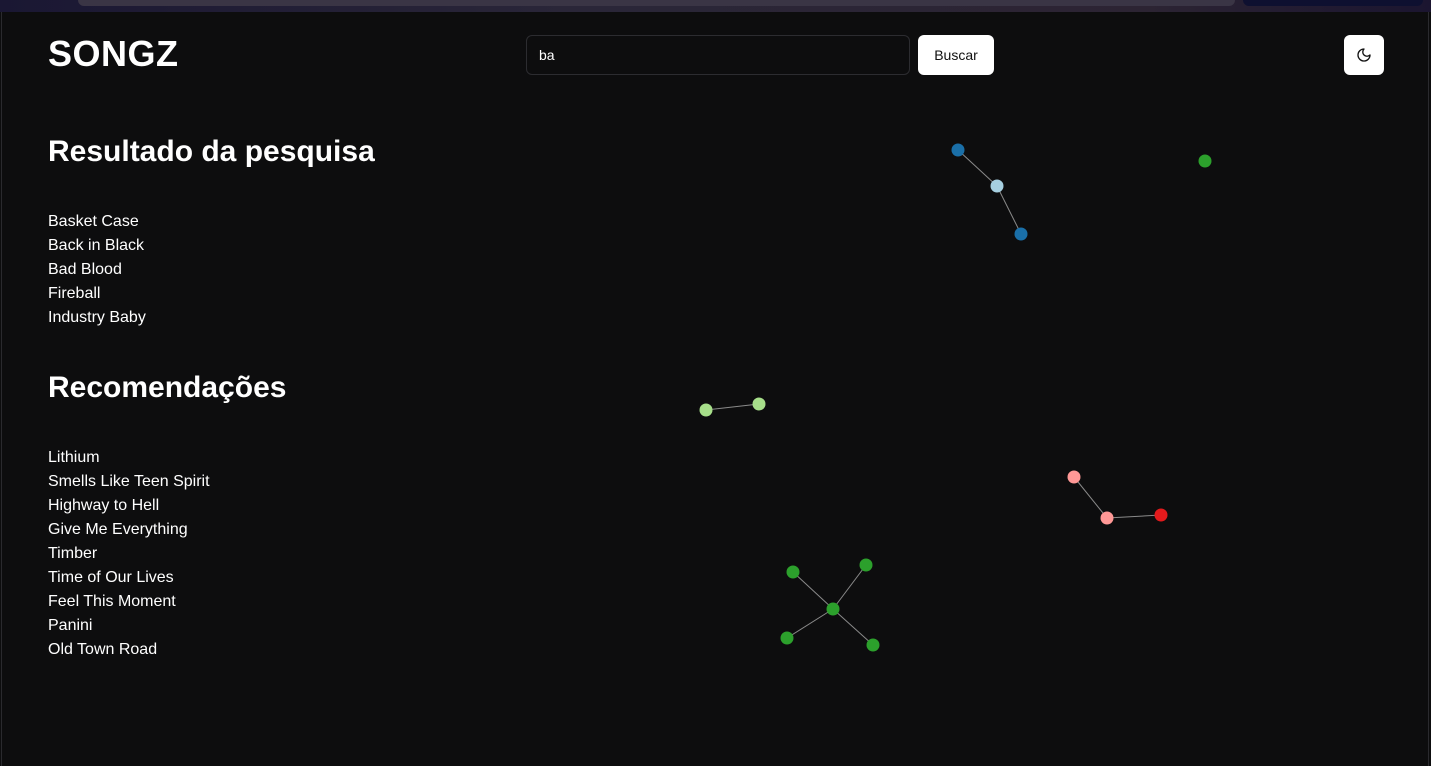 The width and height of the screenshot is (1431, 766). I want to click on recommendation-item: Smells Like Teen Spirit, so click(129, 482).